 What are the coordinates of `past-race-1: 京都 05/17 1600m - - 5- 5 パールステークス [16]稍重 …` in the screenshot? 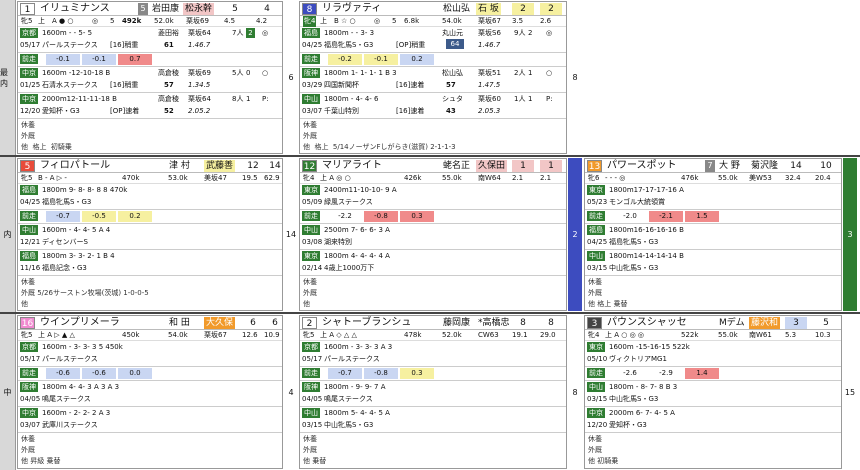 It's located at (150, 40).